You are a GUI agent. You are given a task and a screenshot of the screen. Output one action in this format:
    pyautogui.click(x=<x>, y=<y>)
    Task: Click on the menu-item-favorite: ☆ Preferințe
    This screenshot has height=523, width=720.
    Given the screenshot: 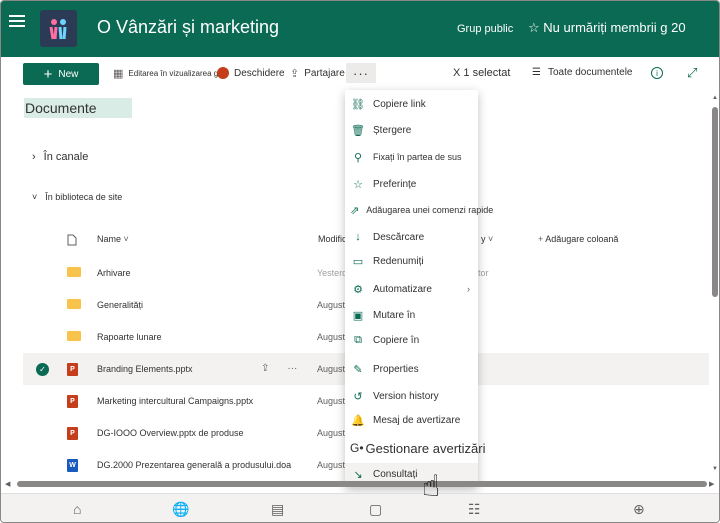 What is the action you would take?
    pyautogui.click(x=411, y=184)
    